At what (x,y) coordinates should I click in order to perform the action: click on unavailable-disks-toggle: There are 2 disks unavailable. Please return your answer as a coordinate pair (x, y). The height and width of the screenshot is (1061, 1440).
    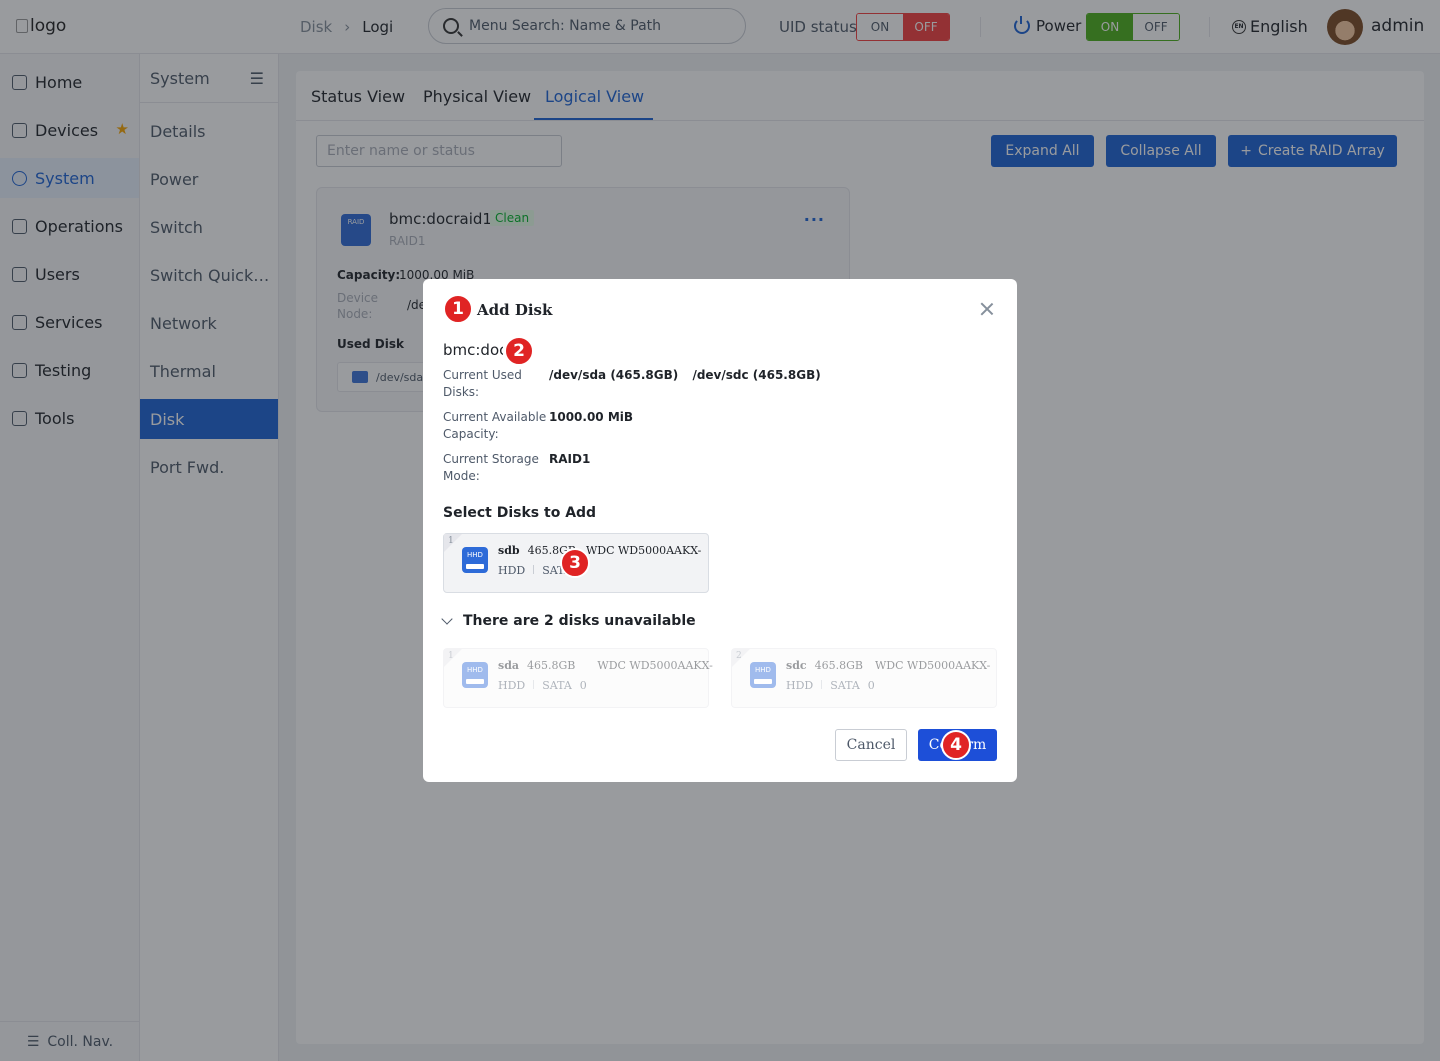
    Looking at the image, I should click on (568, 621).